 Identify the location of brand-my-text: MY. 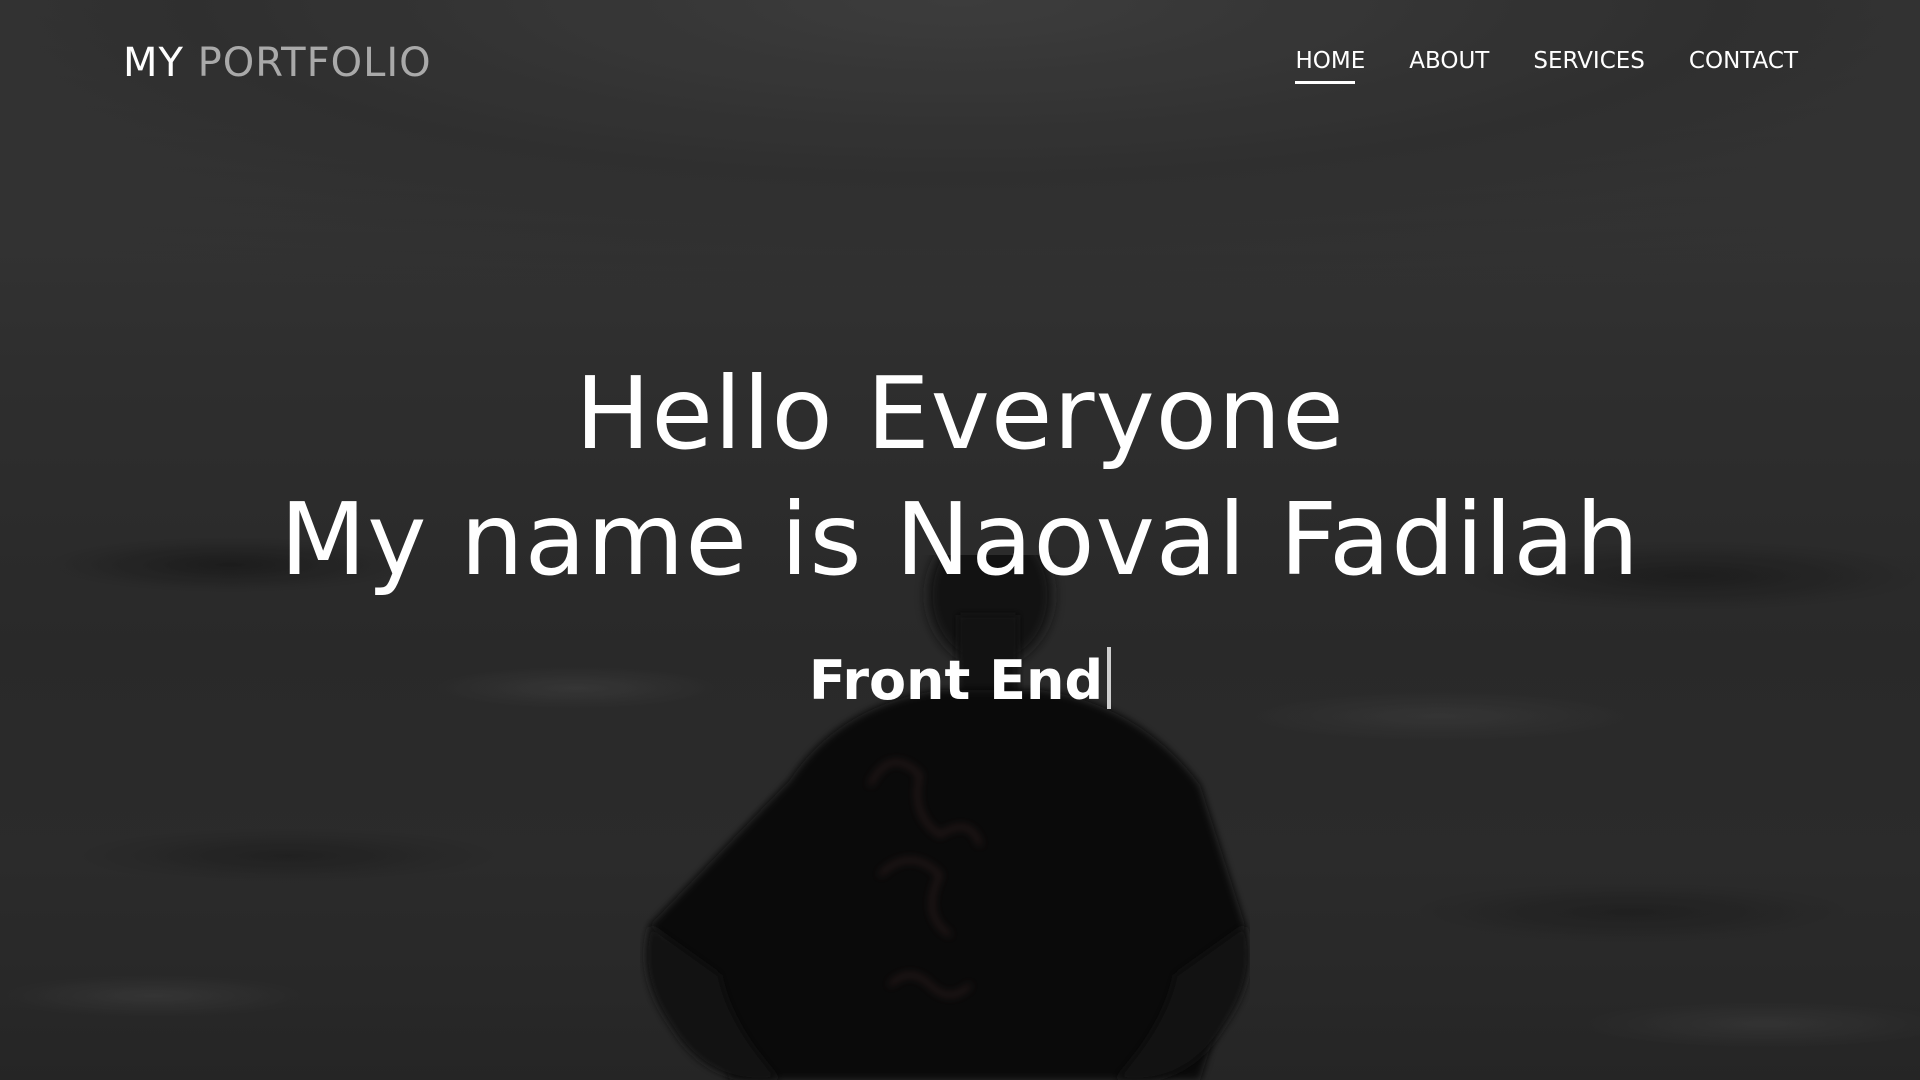
(153, 63).